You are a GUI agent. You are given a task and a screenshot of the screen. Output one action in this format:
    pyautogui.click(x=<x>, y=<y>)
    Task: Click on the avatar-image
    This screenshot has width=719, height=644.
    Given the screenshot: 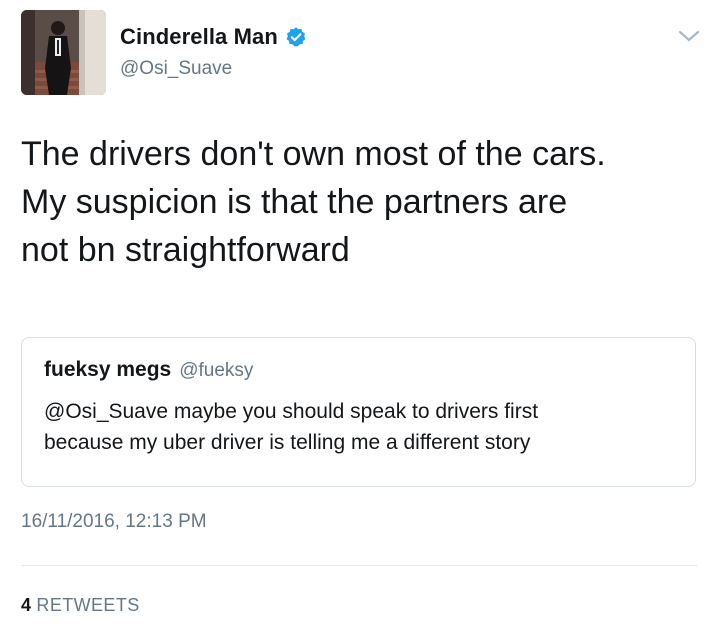 What is the action you would take?
    pyautogui.click(x=63, y=52)
    